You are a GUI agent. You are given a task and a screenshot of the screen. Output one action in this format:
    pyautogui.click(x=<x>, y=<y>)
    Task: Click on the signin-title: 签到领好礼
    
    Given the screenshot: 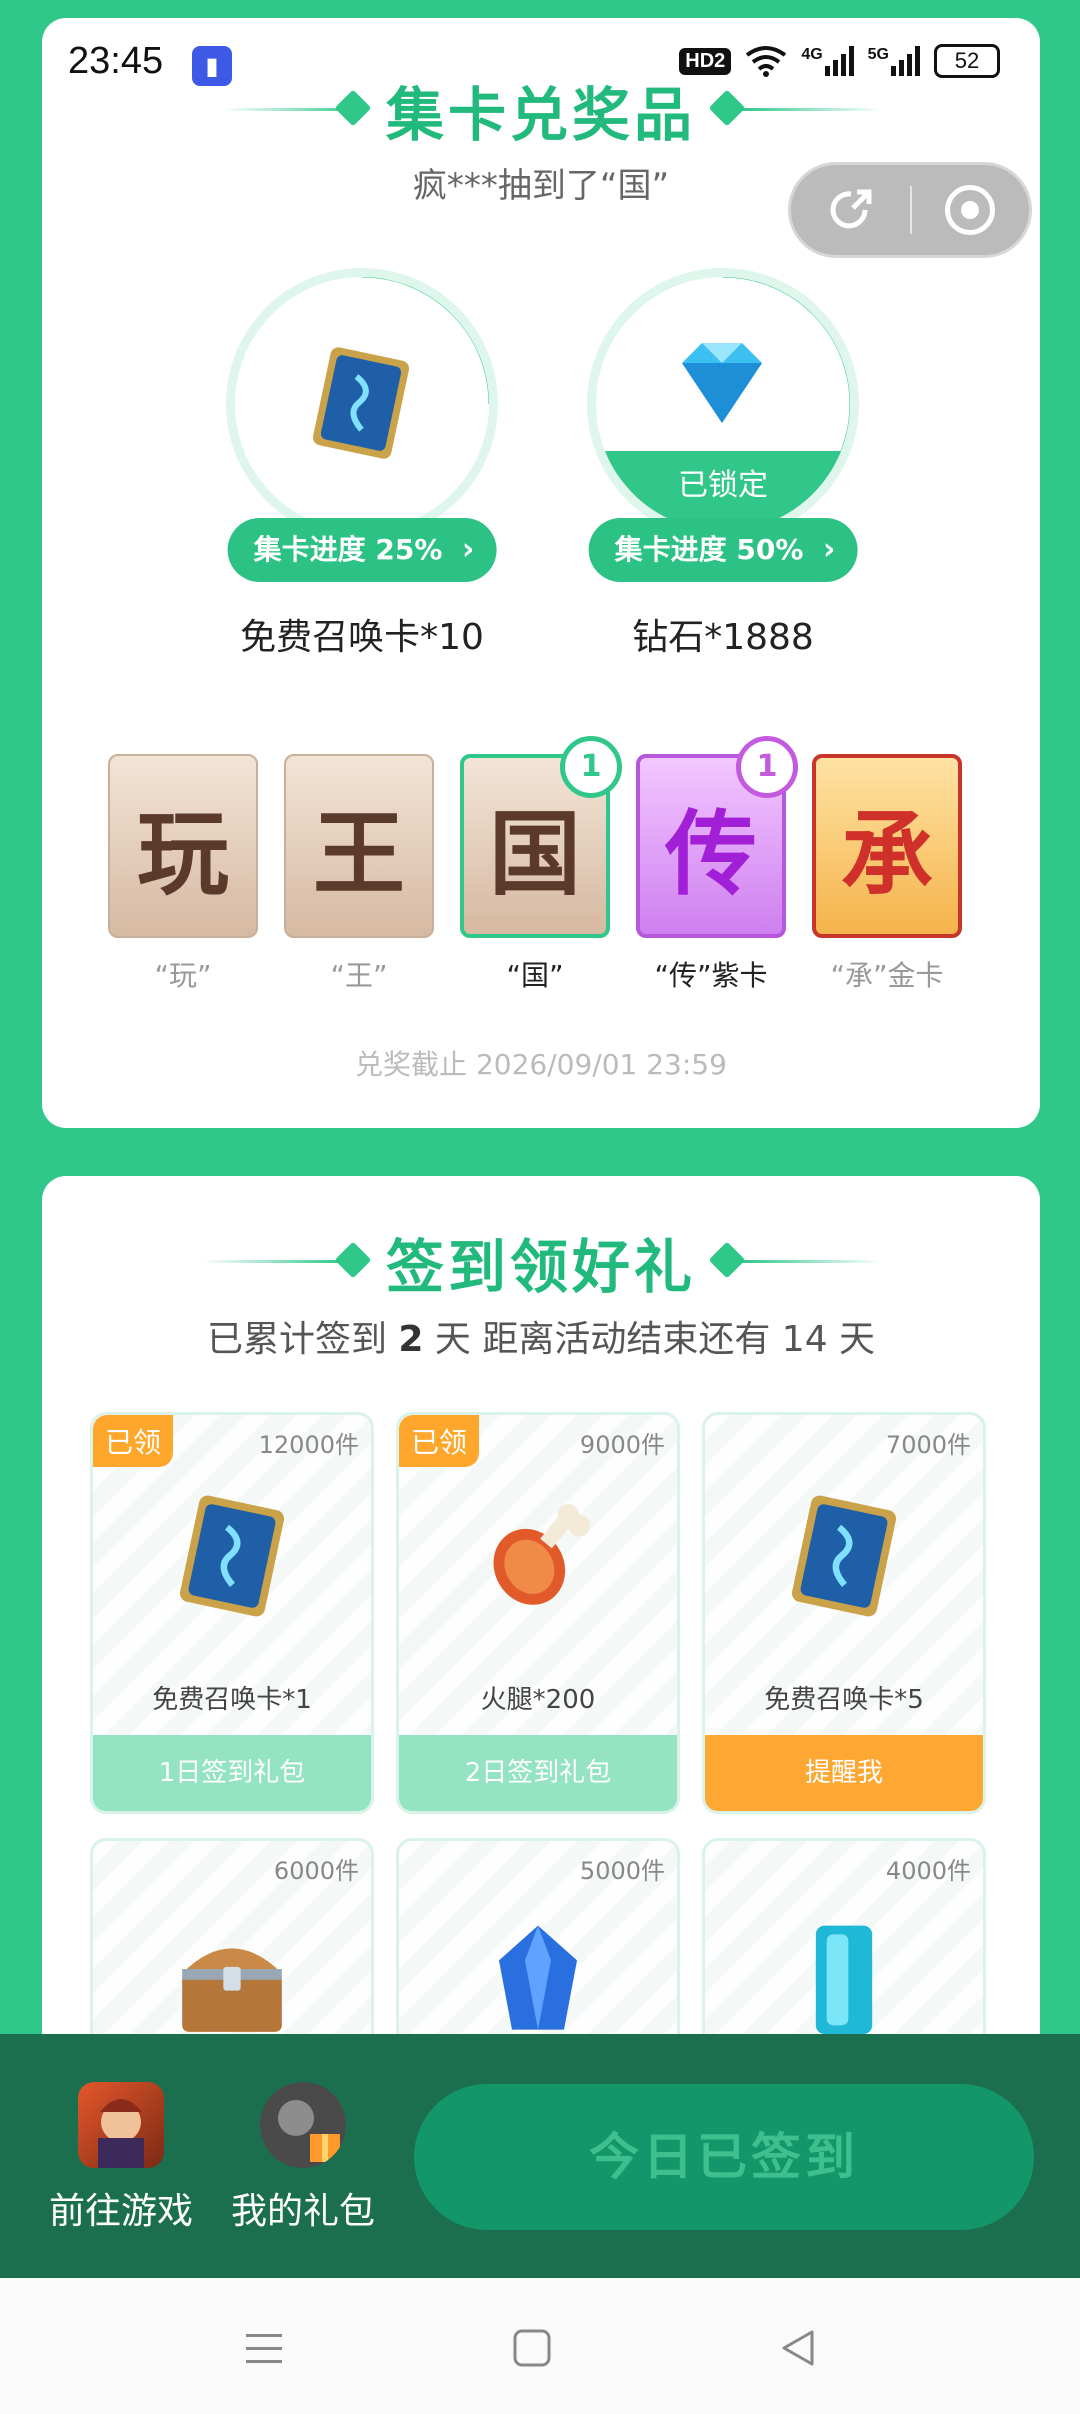 What is the action you would take?
    pyautogui.click(x=540, y=1267)
    